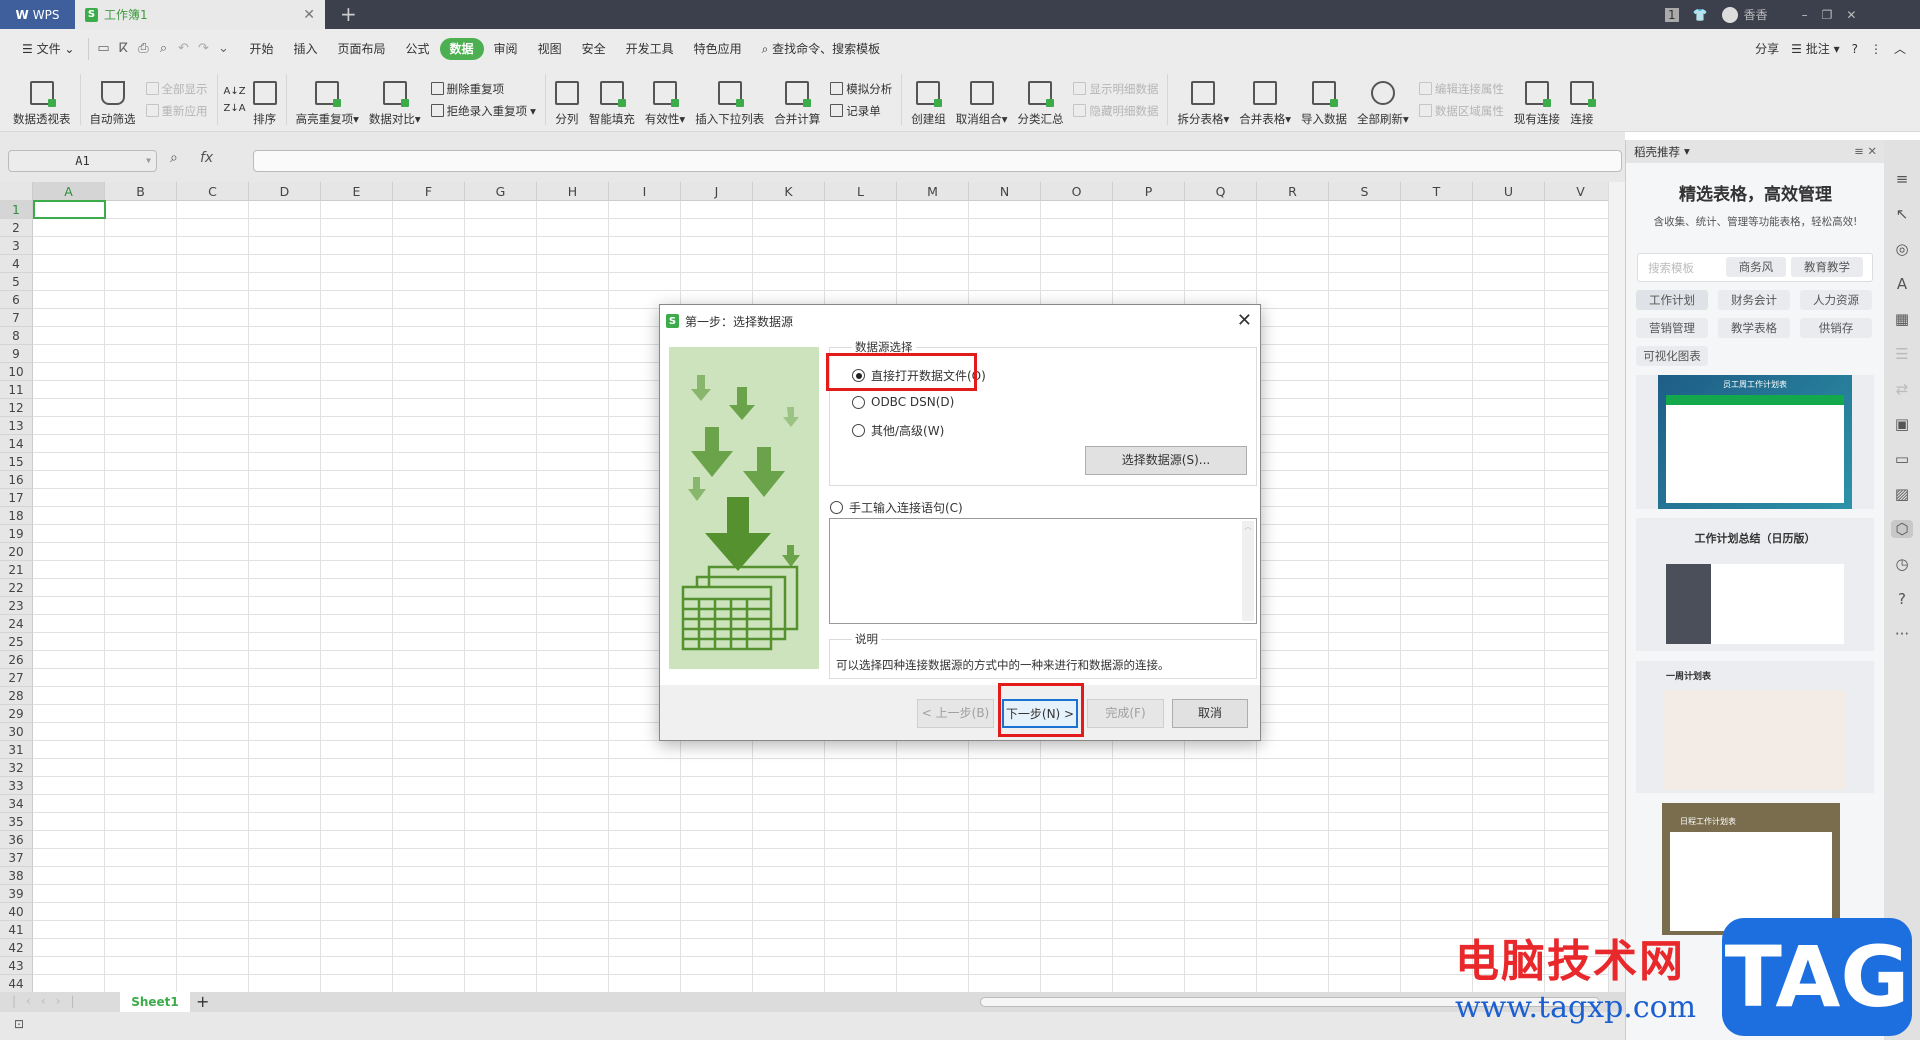 The image size is (1920, 1040). I want to click on consolidate-button: 合并计算, so click(797, 99).